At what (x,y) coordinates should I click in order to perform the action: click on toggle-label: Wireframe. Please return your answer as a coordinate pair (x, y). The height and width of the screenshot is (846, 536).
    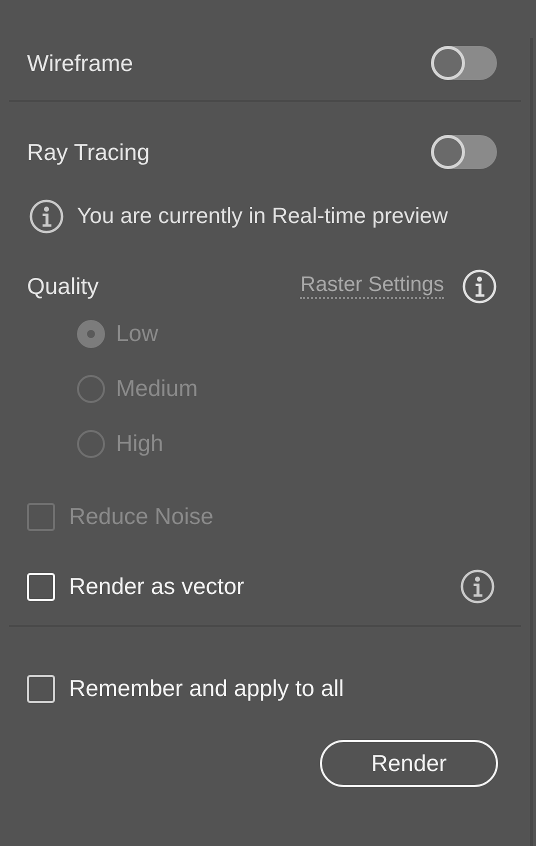
    Looking at the image, I should click on (80, 63).